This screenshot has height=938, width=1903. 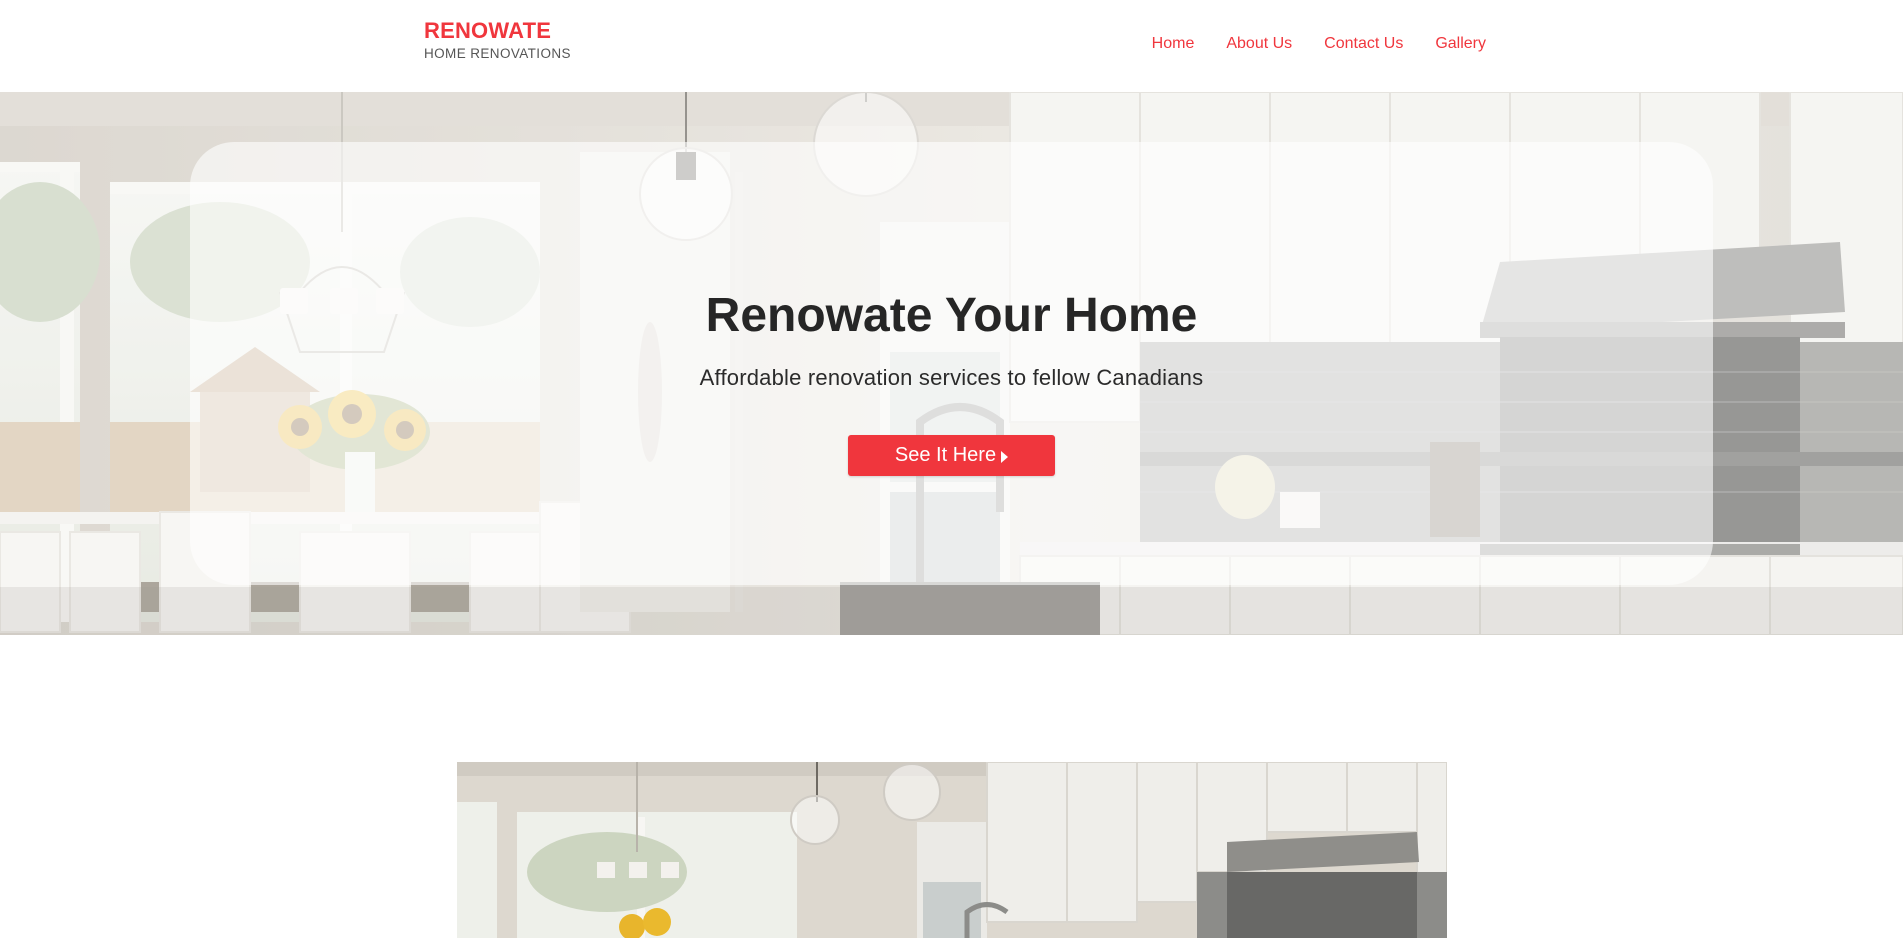 What do you see at coordinates (1173, 44) in the screenshot?
I see `nav-link-home: Home` at bounding box center [1173, 44].